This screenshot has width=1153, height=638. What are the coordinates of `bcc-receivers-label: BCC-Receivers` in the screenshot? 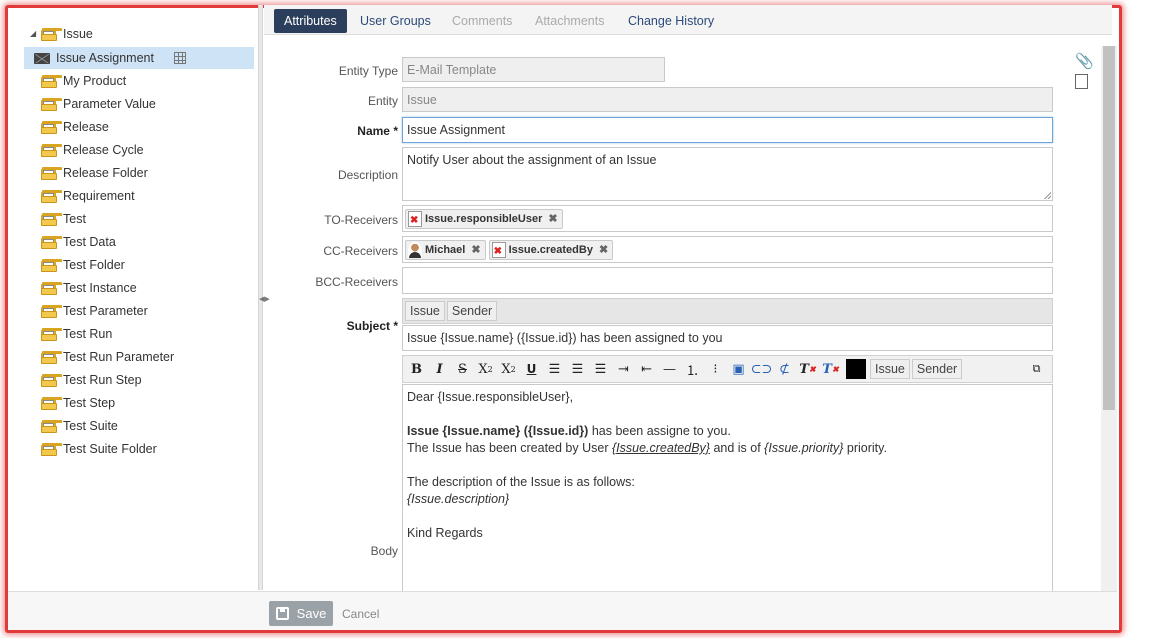 It's located at (356, 282).